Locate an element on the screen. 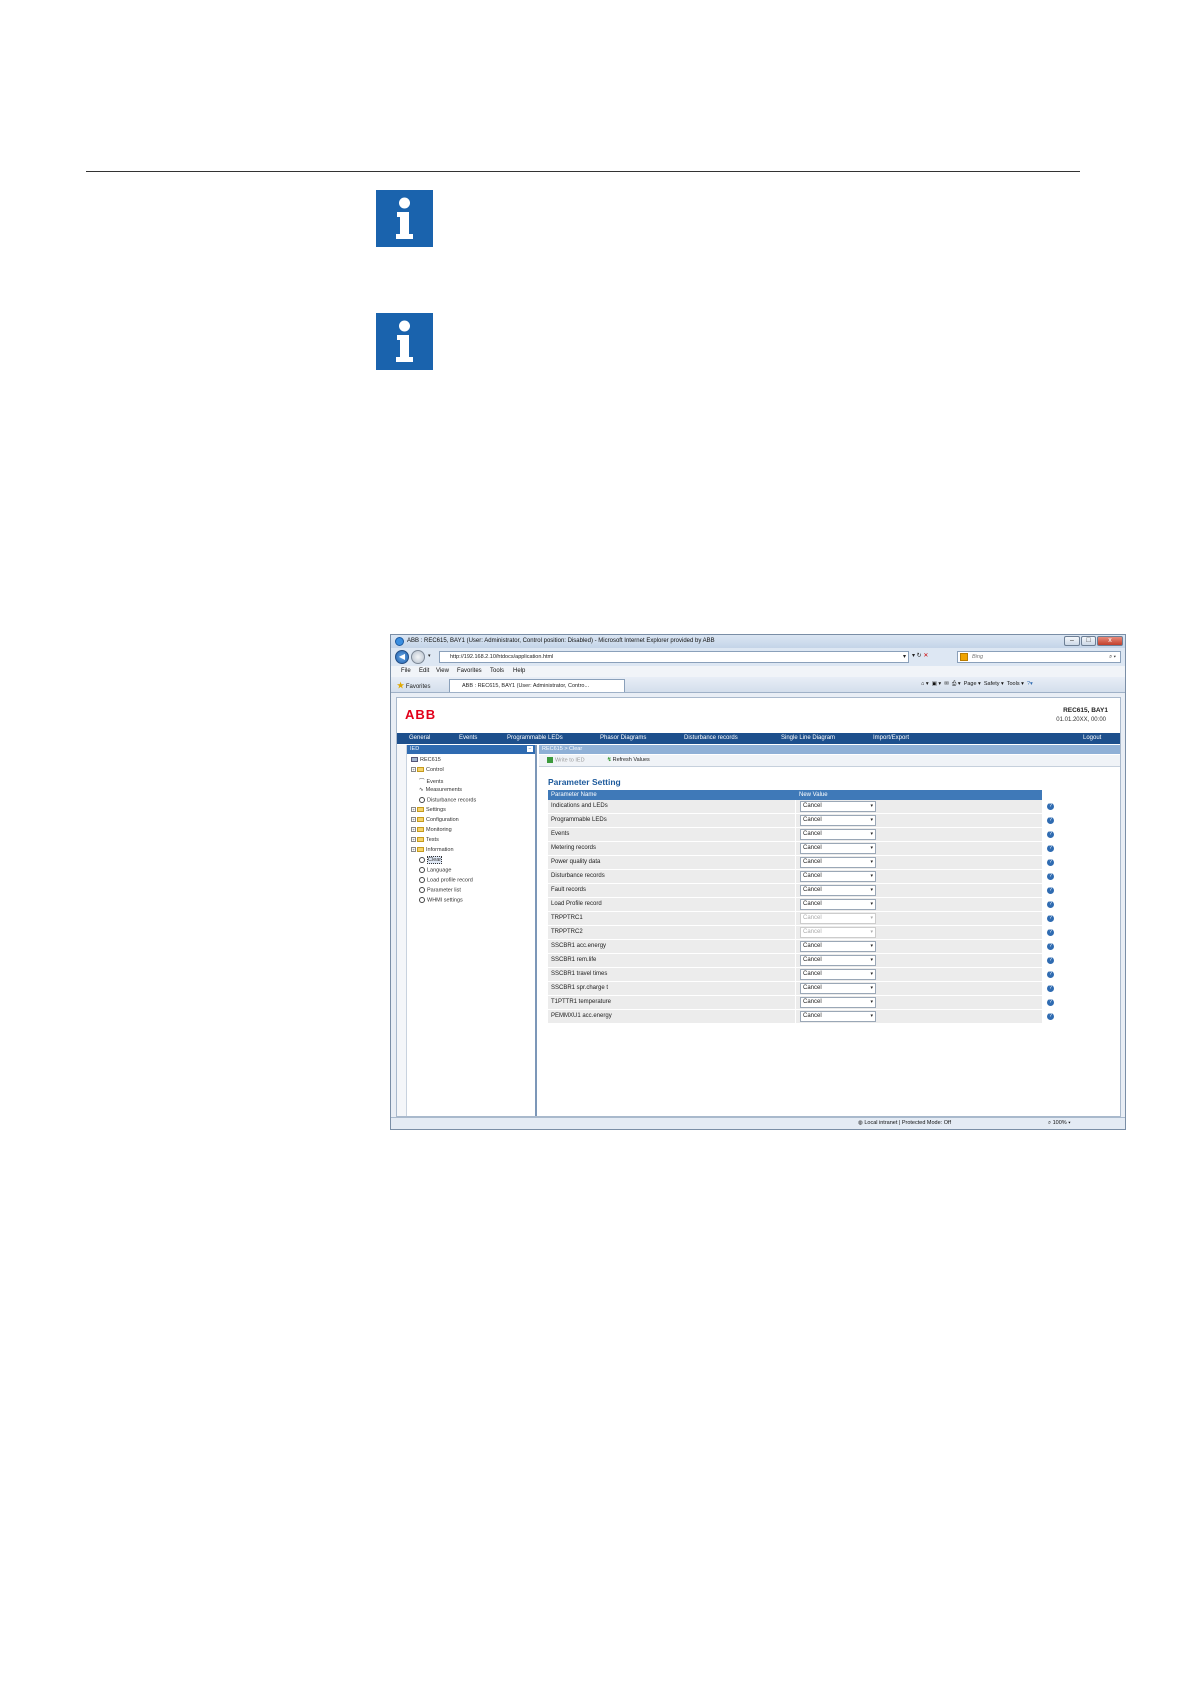  parameter-name: Events is located at coordinates (671, 834).